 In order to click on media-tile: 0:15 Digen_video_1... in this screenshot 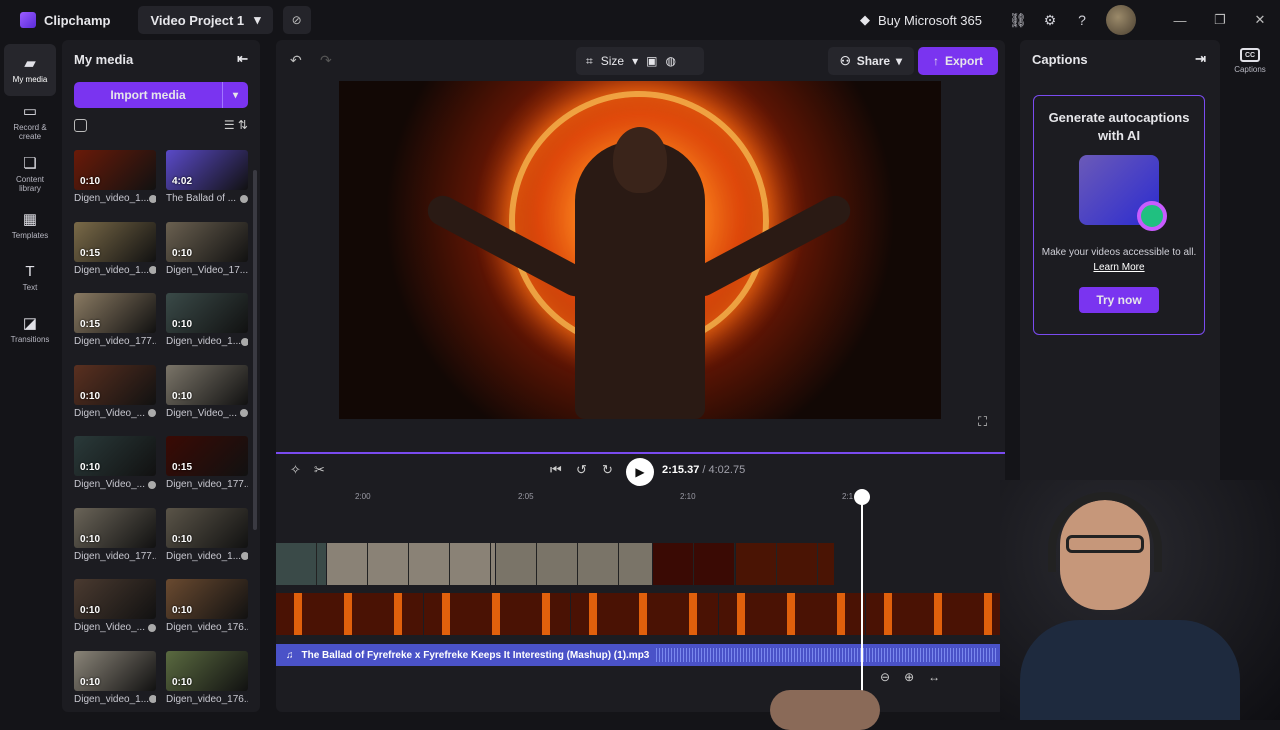, I will do `click(115, 257)`.